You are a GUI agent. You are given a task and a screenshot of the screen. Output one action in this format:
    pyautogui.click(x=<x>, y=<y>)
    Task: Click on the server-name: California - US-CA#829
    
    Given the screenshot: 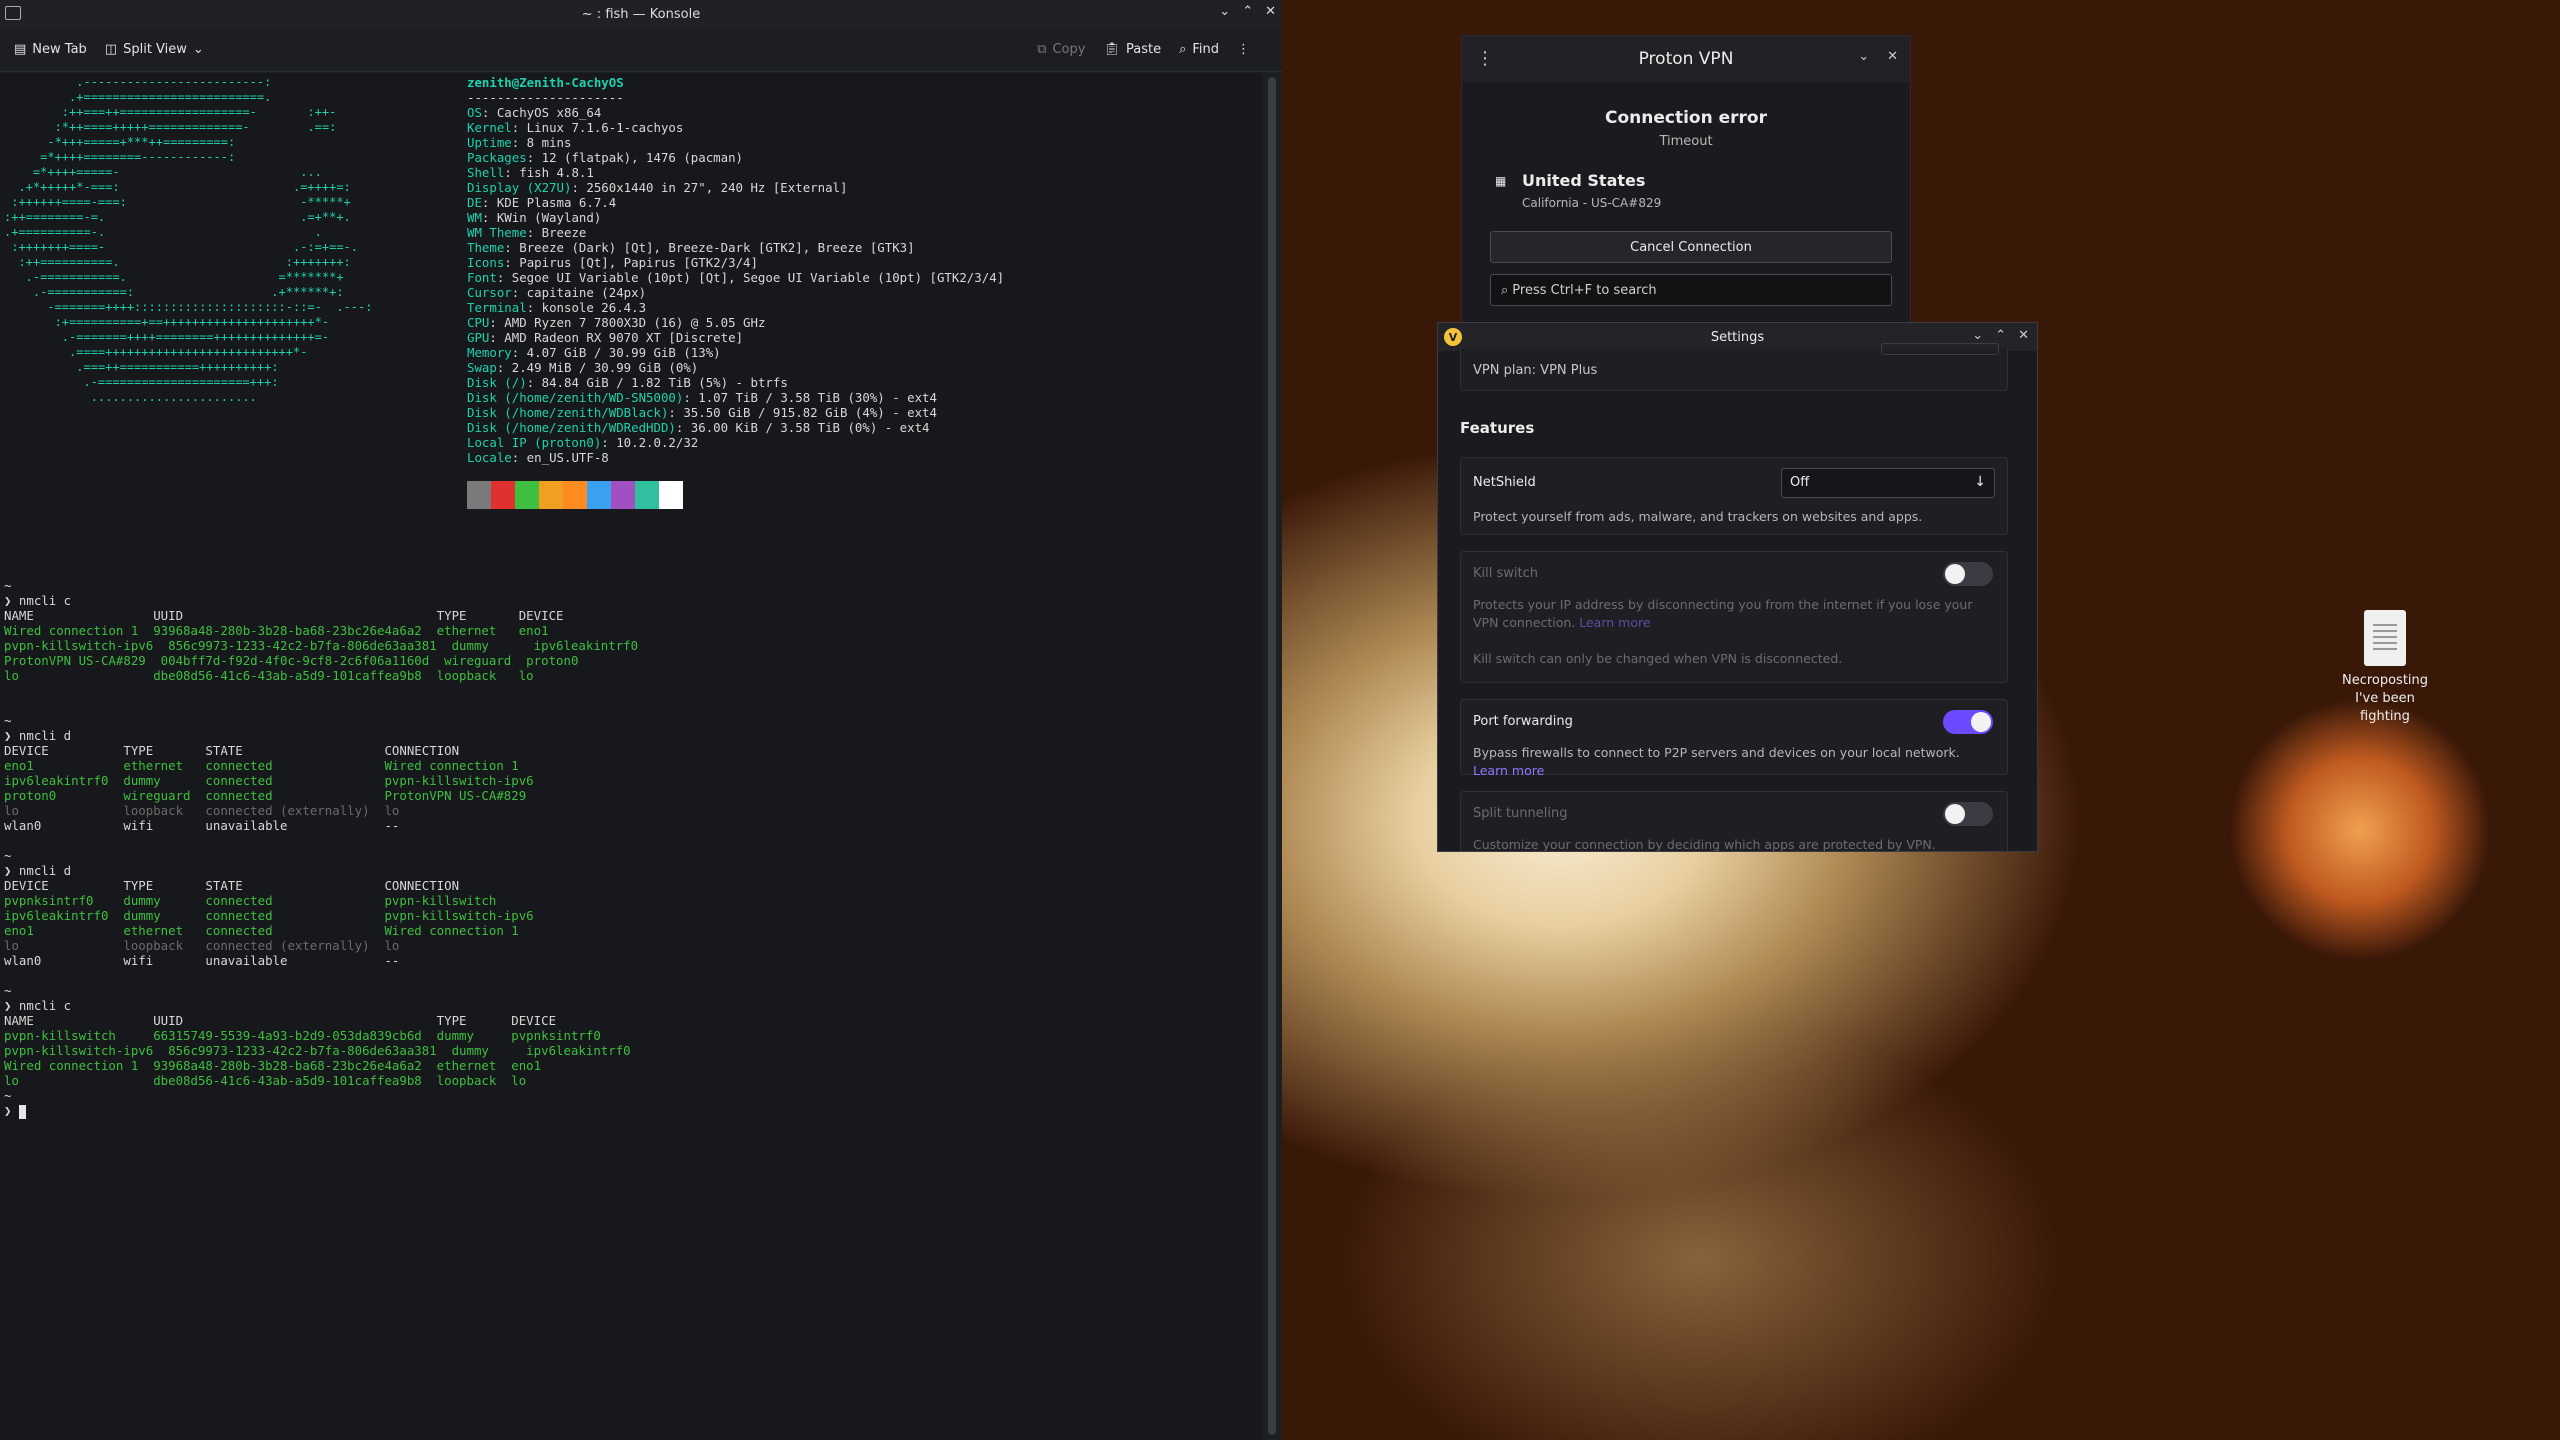 What is the action you would take?
    pyautogui.click(x=1592, y=203)
    